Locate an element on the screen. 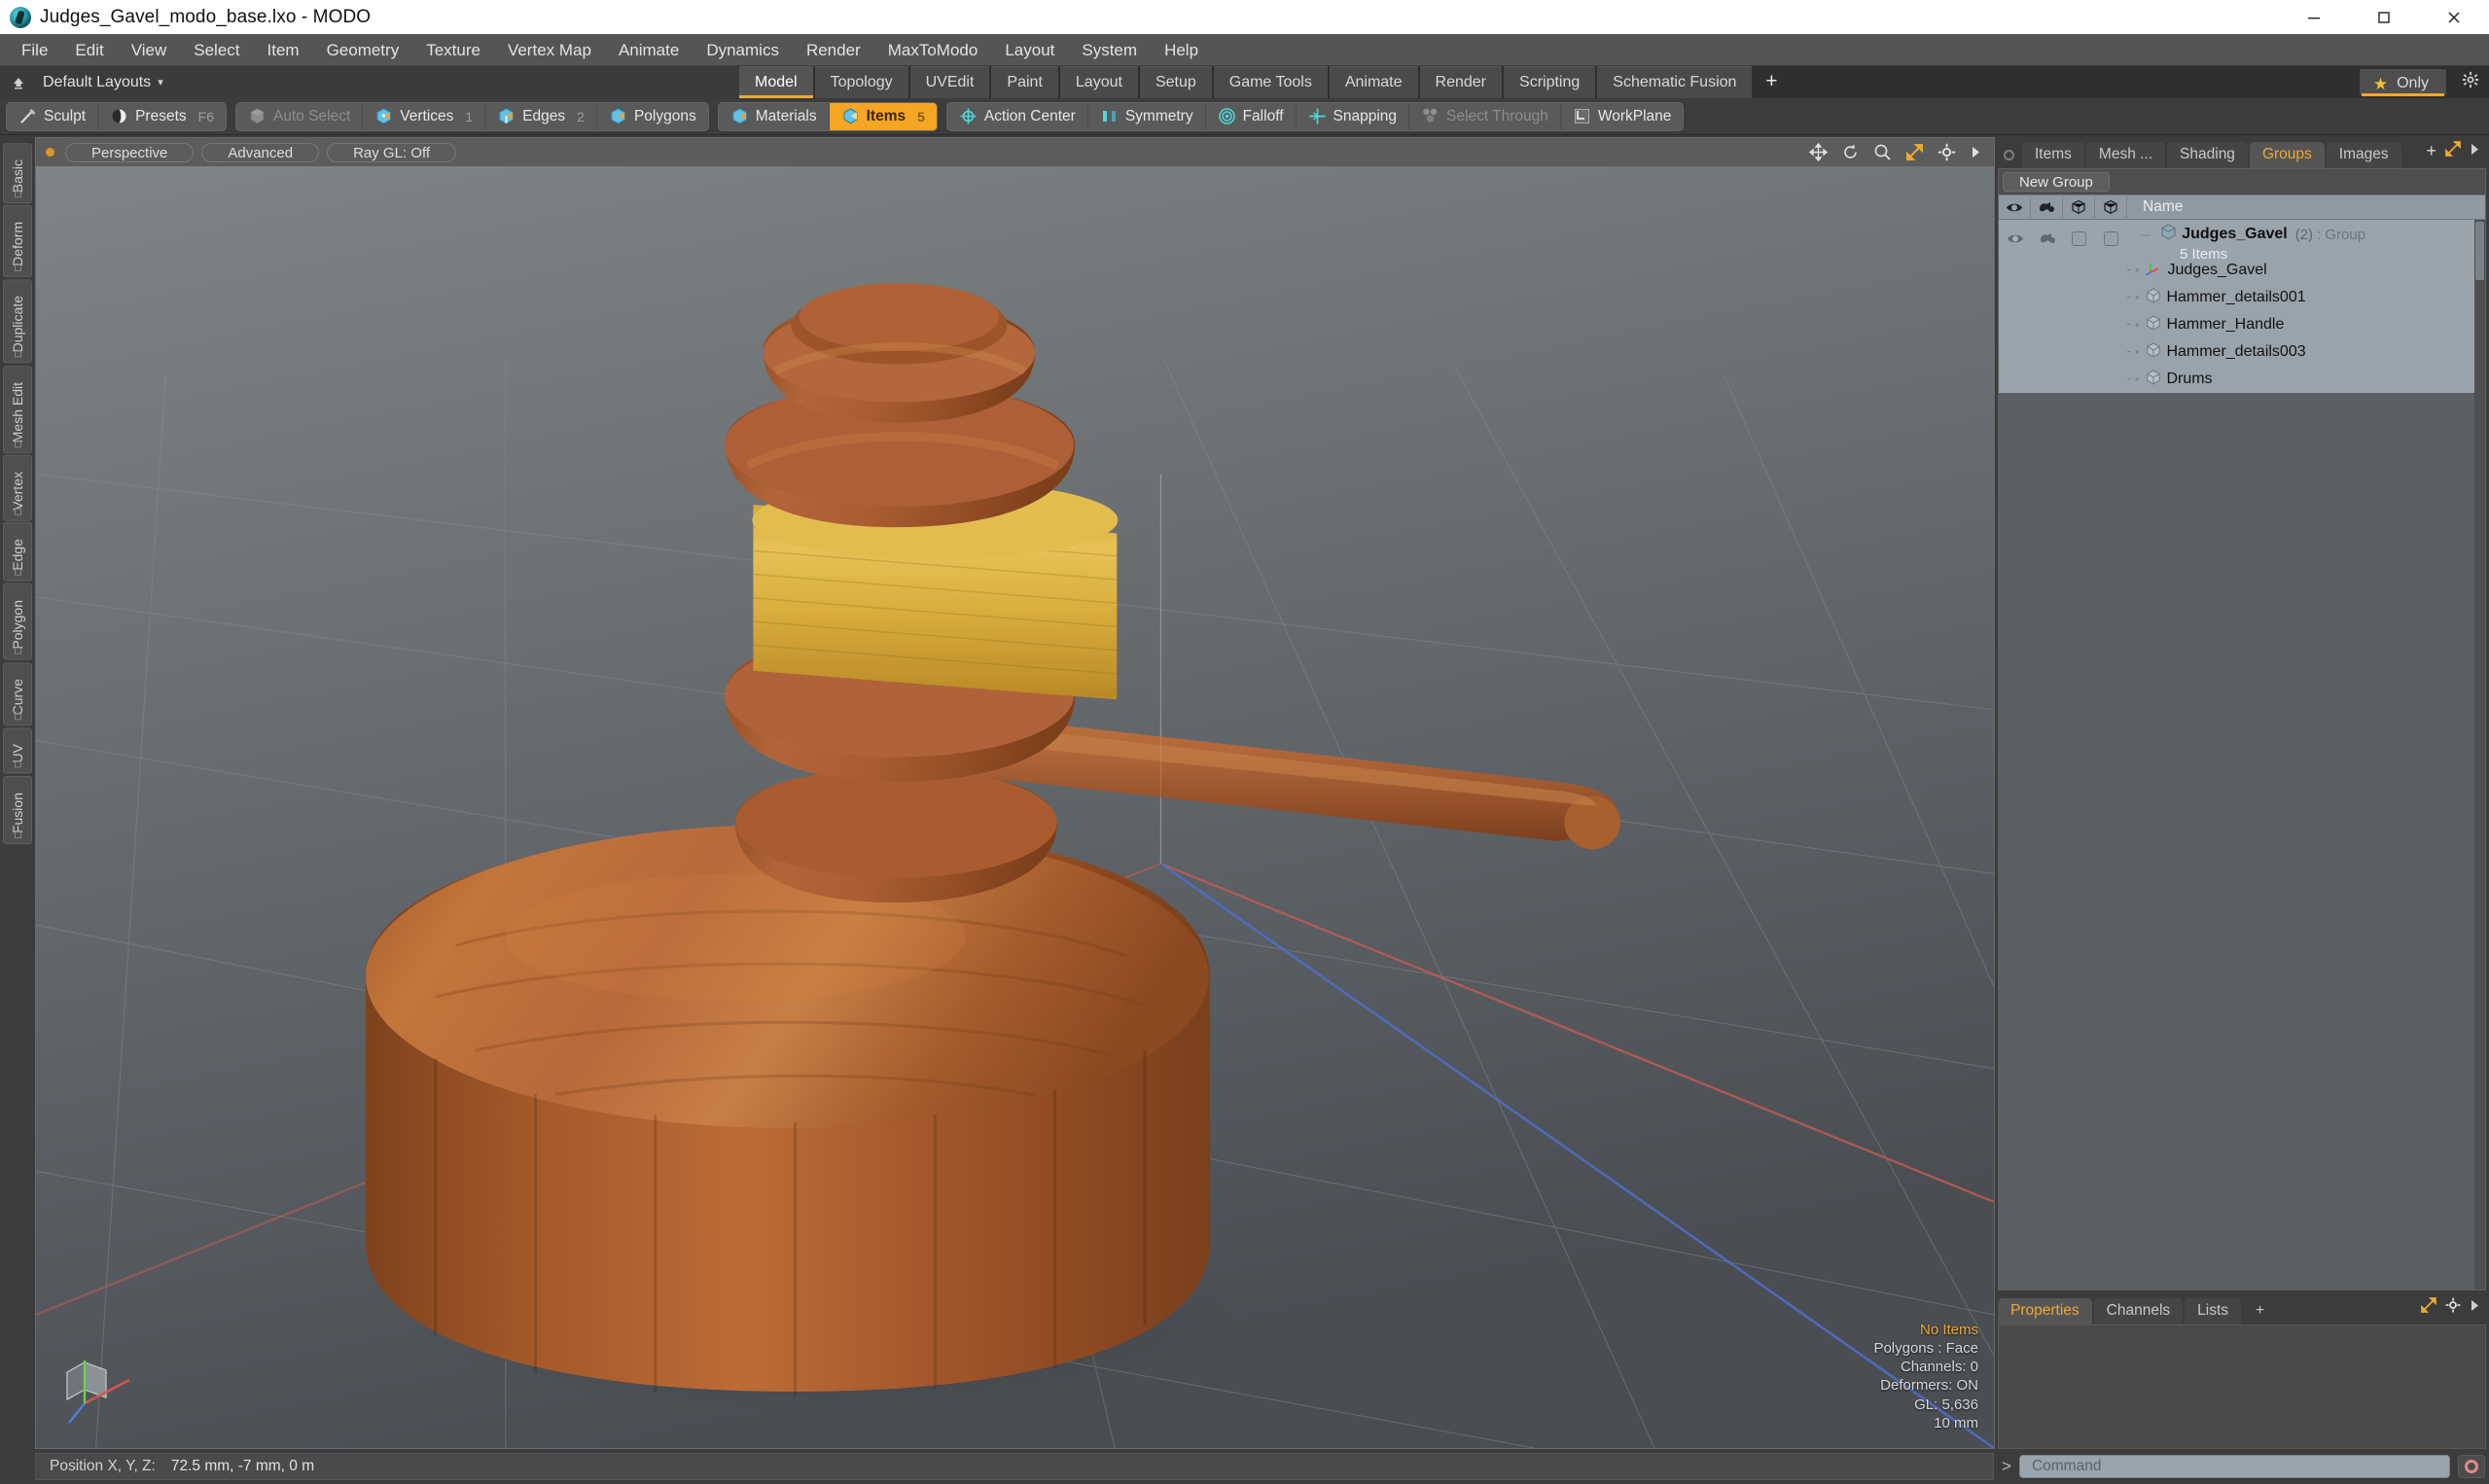  menu-item-geometry: Geometry is located at coordinates (363, 50).